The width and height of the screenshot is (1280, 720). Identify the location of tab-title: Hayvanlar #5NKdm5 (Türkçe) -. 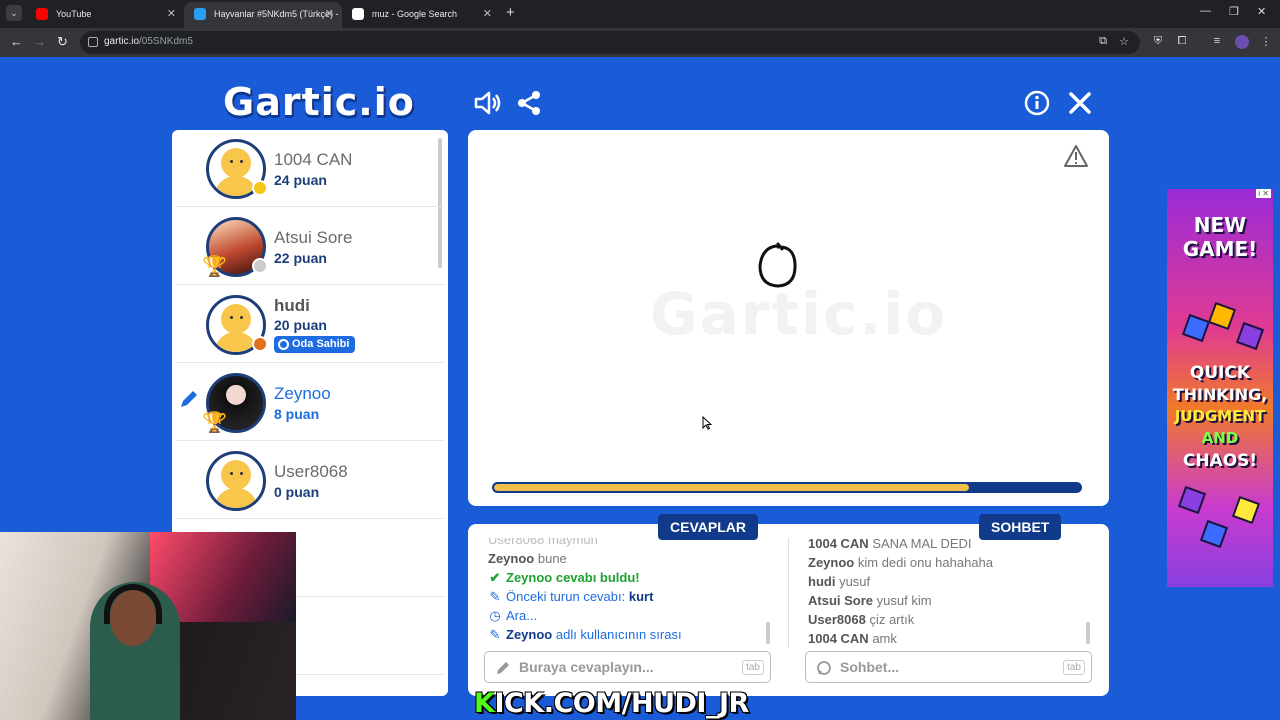
(276, 14).